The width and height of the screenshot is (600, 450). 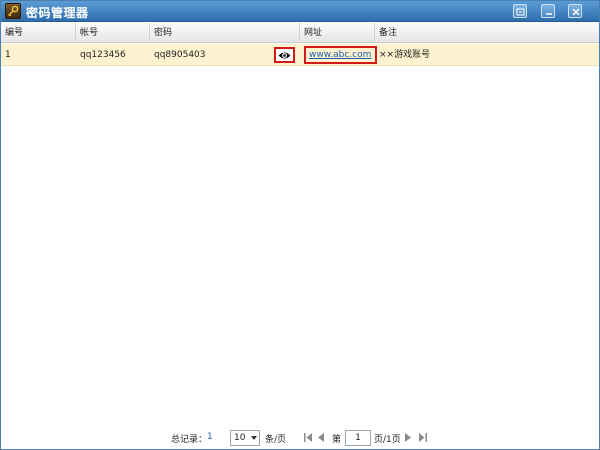 I want to click on url-link: www.abc.com, so click(x=340, y=55).